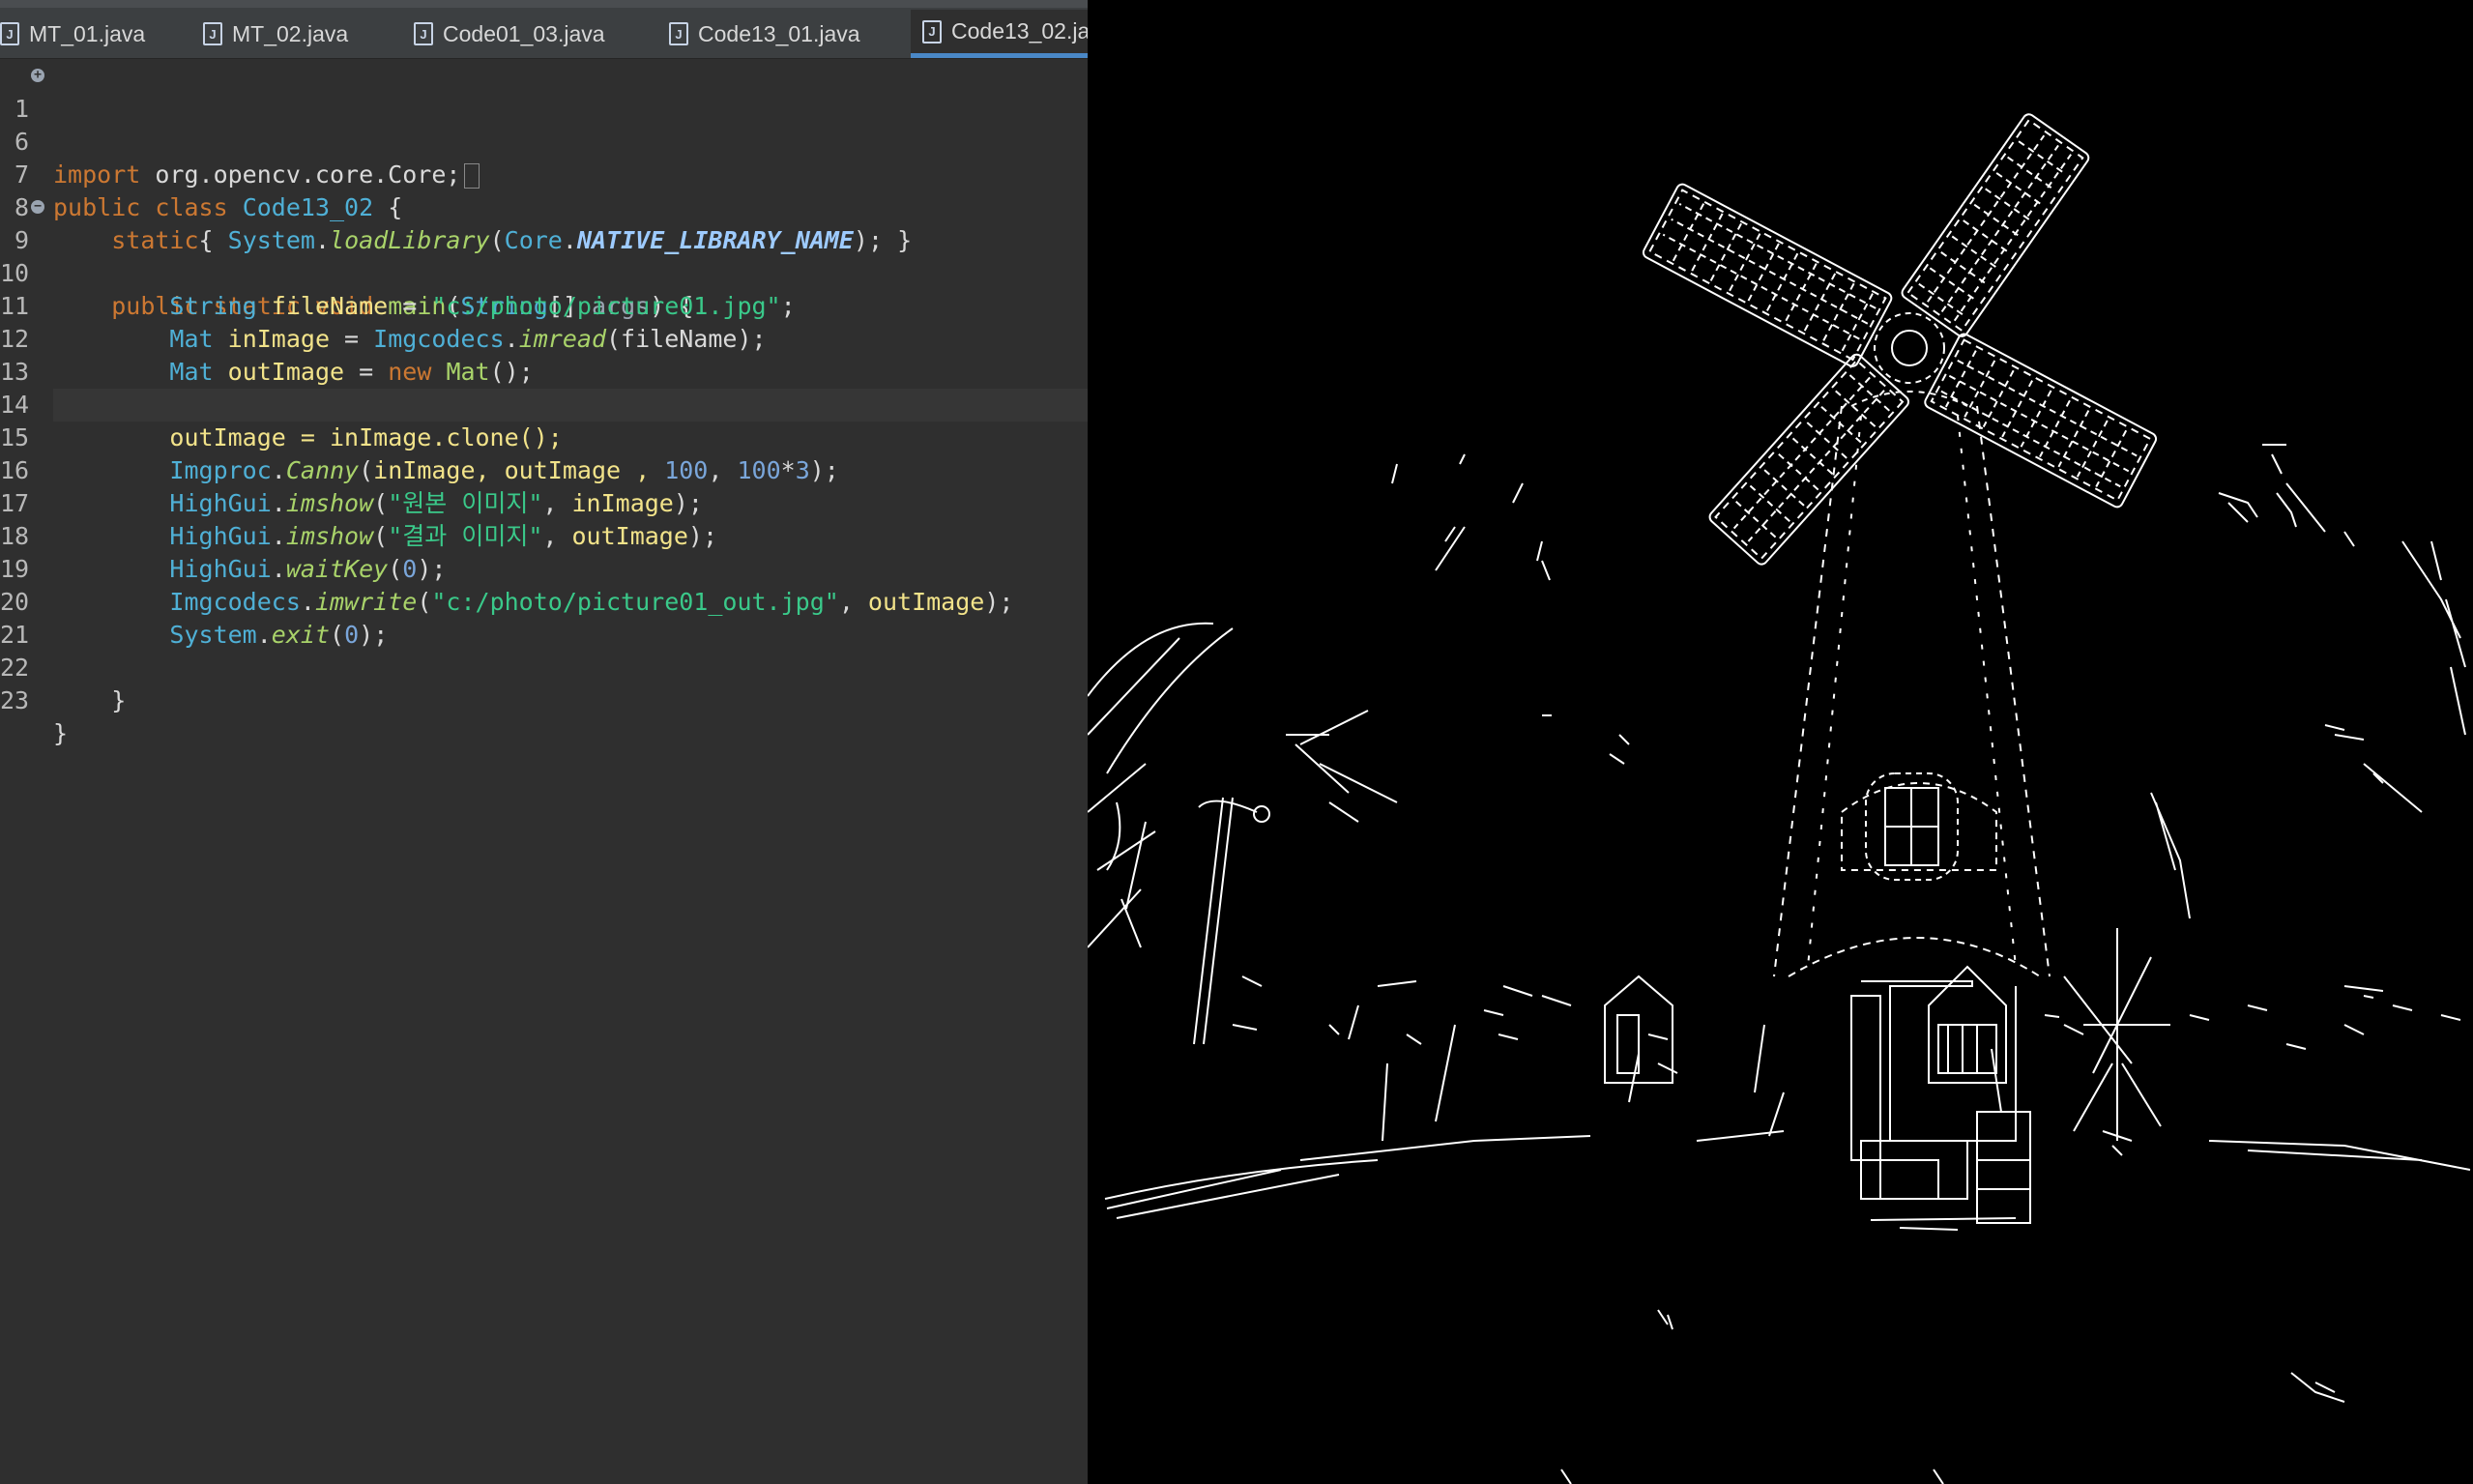 Image resolution: width=2473 pixels, height=1484 pixels. What do you see at coordinates (544, 667) in the screenshot?
I see `code-line: 22 }` at bounding box center [544, 667].